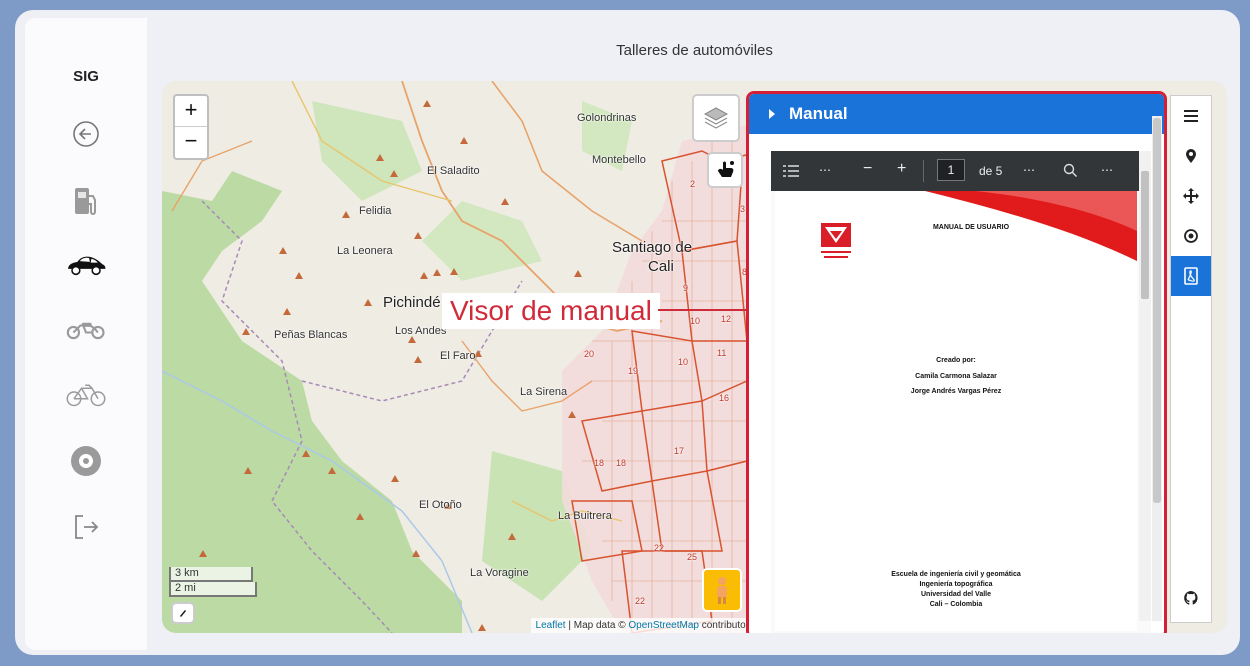 This screenshot has width=1250, height=666. I want to click on comuna-number: 9, so click(686, 288).